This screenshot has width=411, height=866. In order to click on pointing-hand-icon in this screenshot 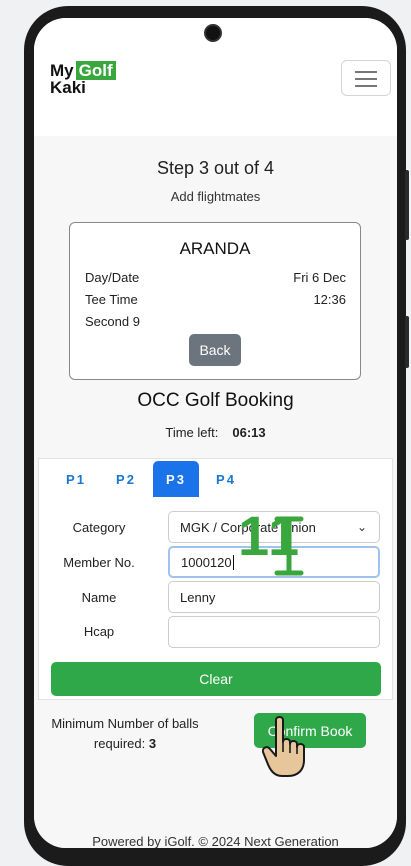, I will do `click(283, 746)`.